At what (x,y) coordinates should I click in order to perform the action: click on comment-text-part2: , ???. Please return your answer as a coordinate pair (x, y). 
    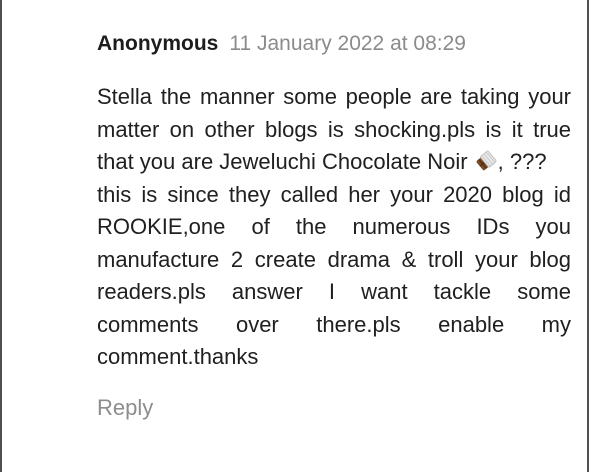
    Looking at the image, I should click on (522, 161).